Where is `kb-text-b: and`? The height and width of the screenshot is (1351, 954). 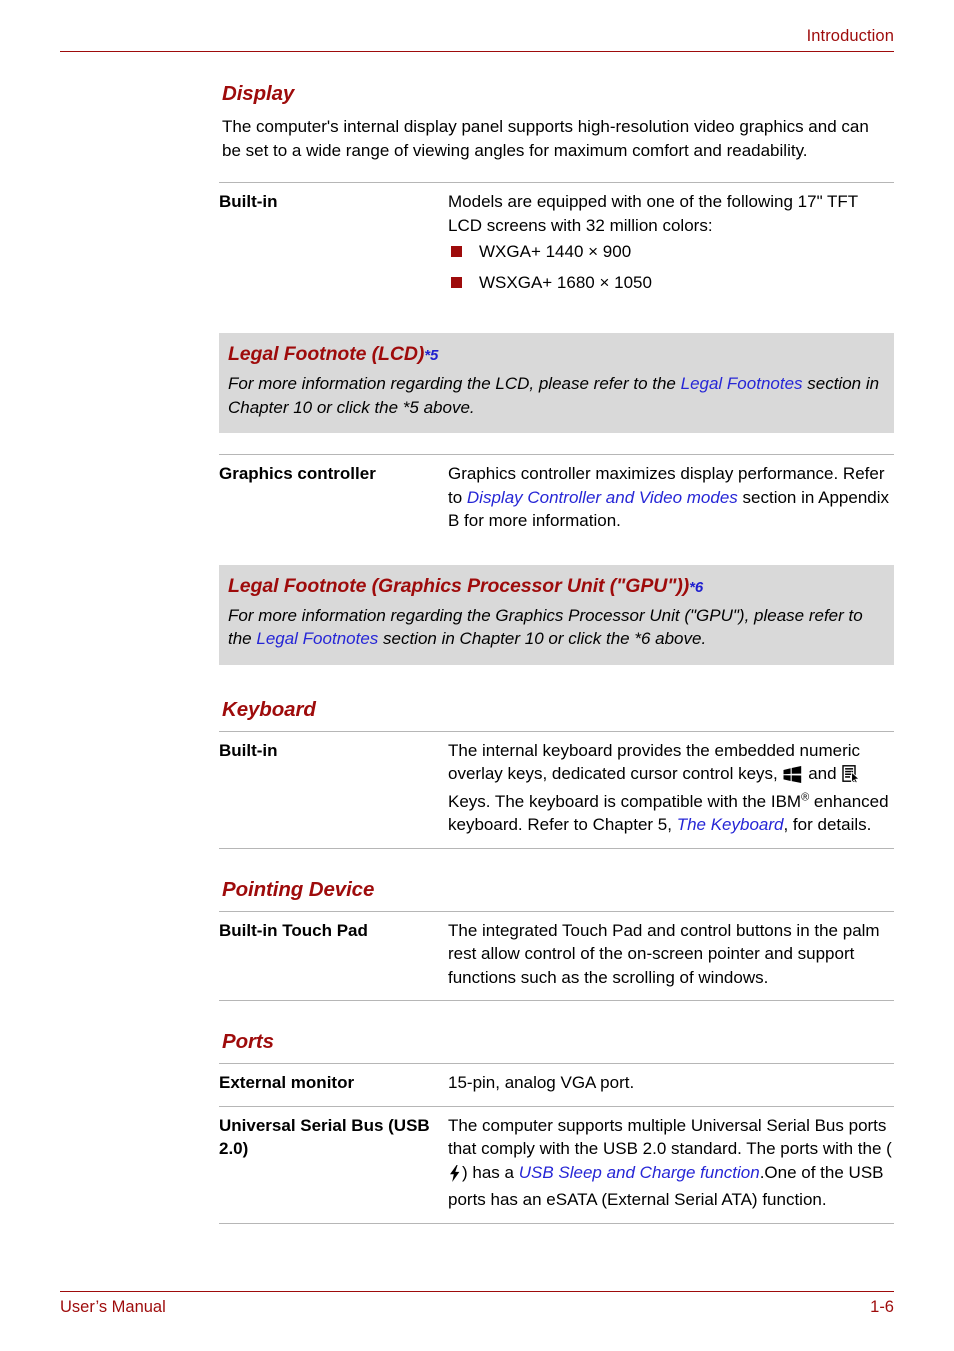 kb-text-b: and is located at coordinates (822, 773).